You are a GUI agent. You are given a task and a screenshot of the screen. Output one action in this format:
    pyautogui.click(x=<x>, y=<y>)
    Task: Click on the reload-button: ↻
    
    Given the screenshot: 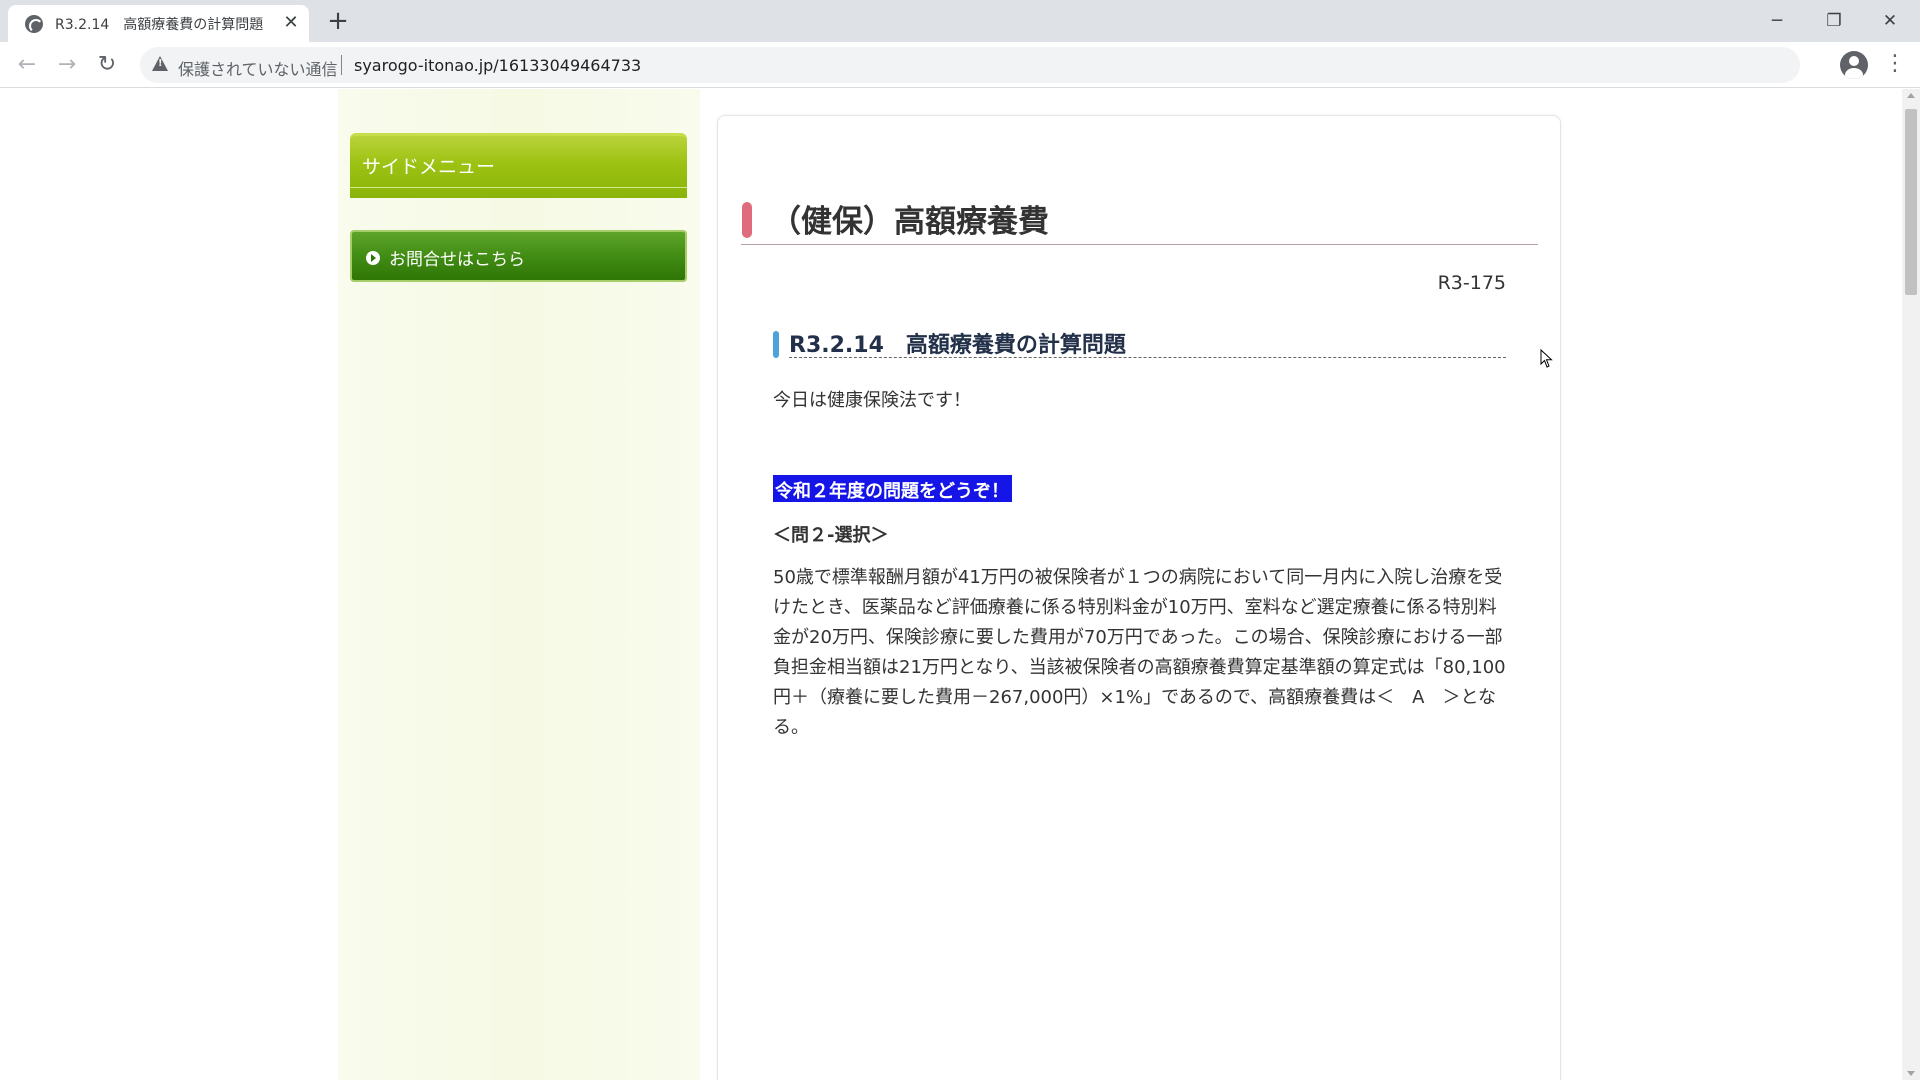 What is the action you would take?
    pyautogui.click(x=107, y=65)
    